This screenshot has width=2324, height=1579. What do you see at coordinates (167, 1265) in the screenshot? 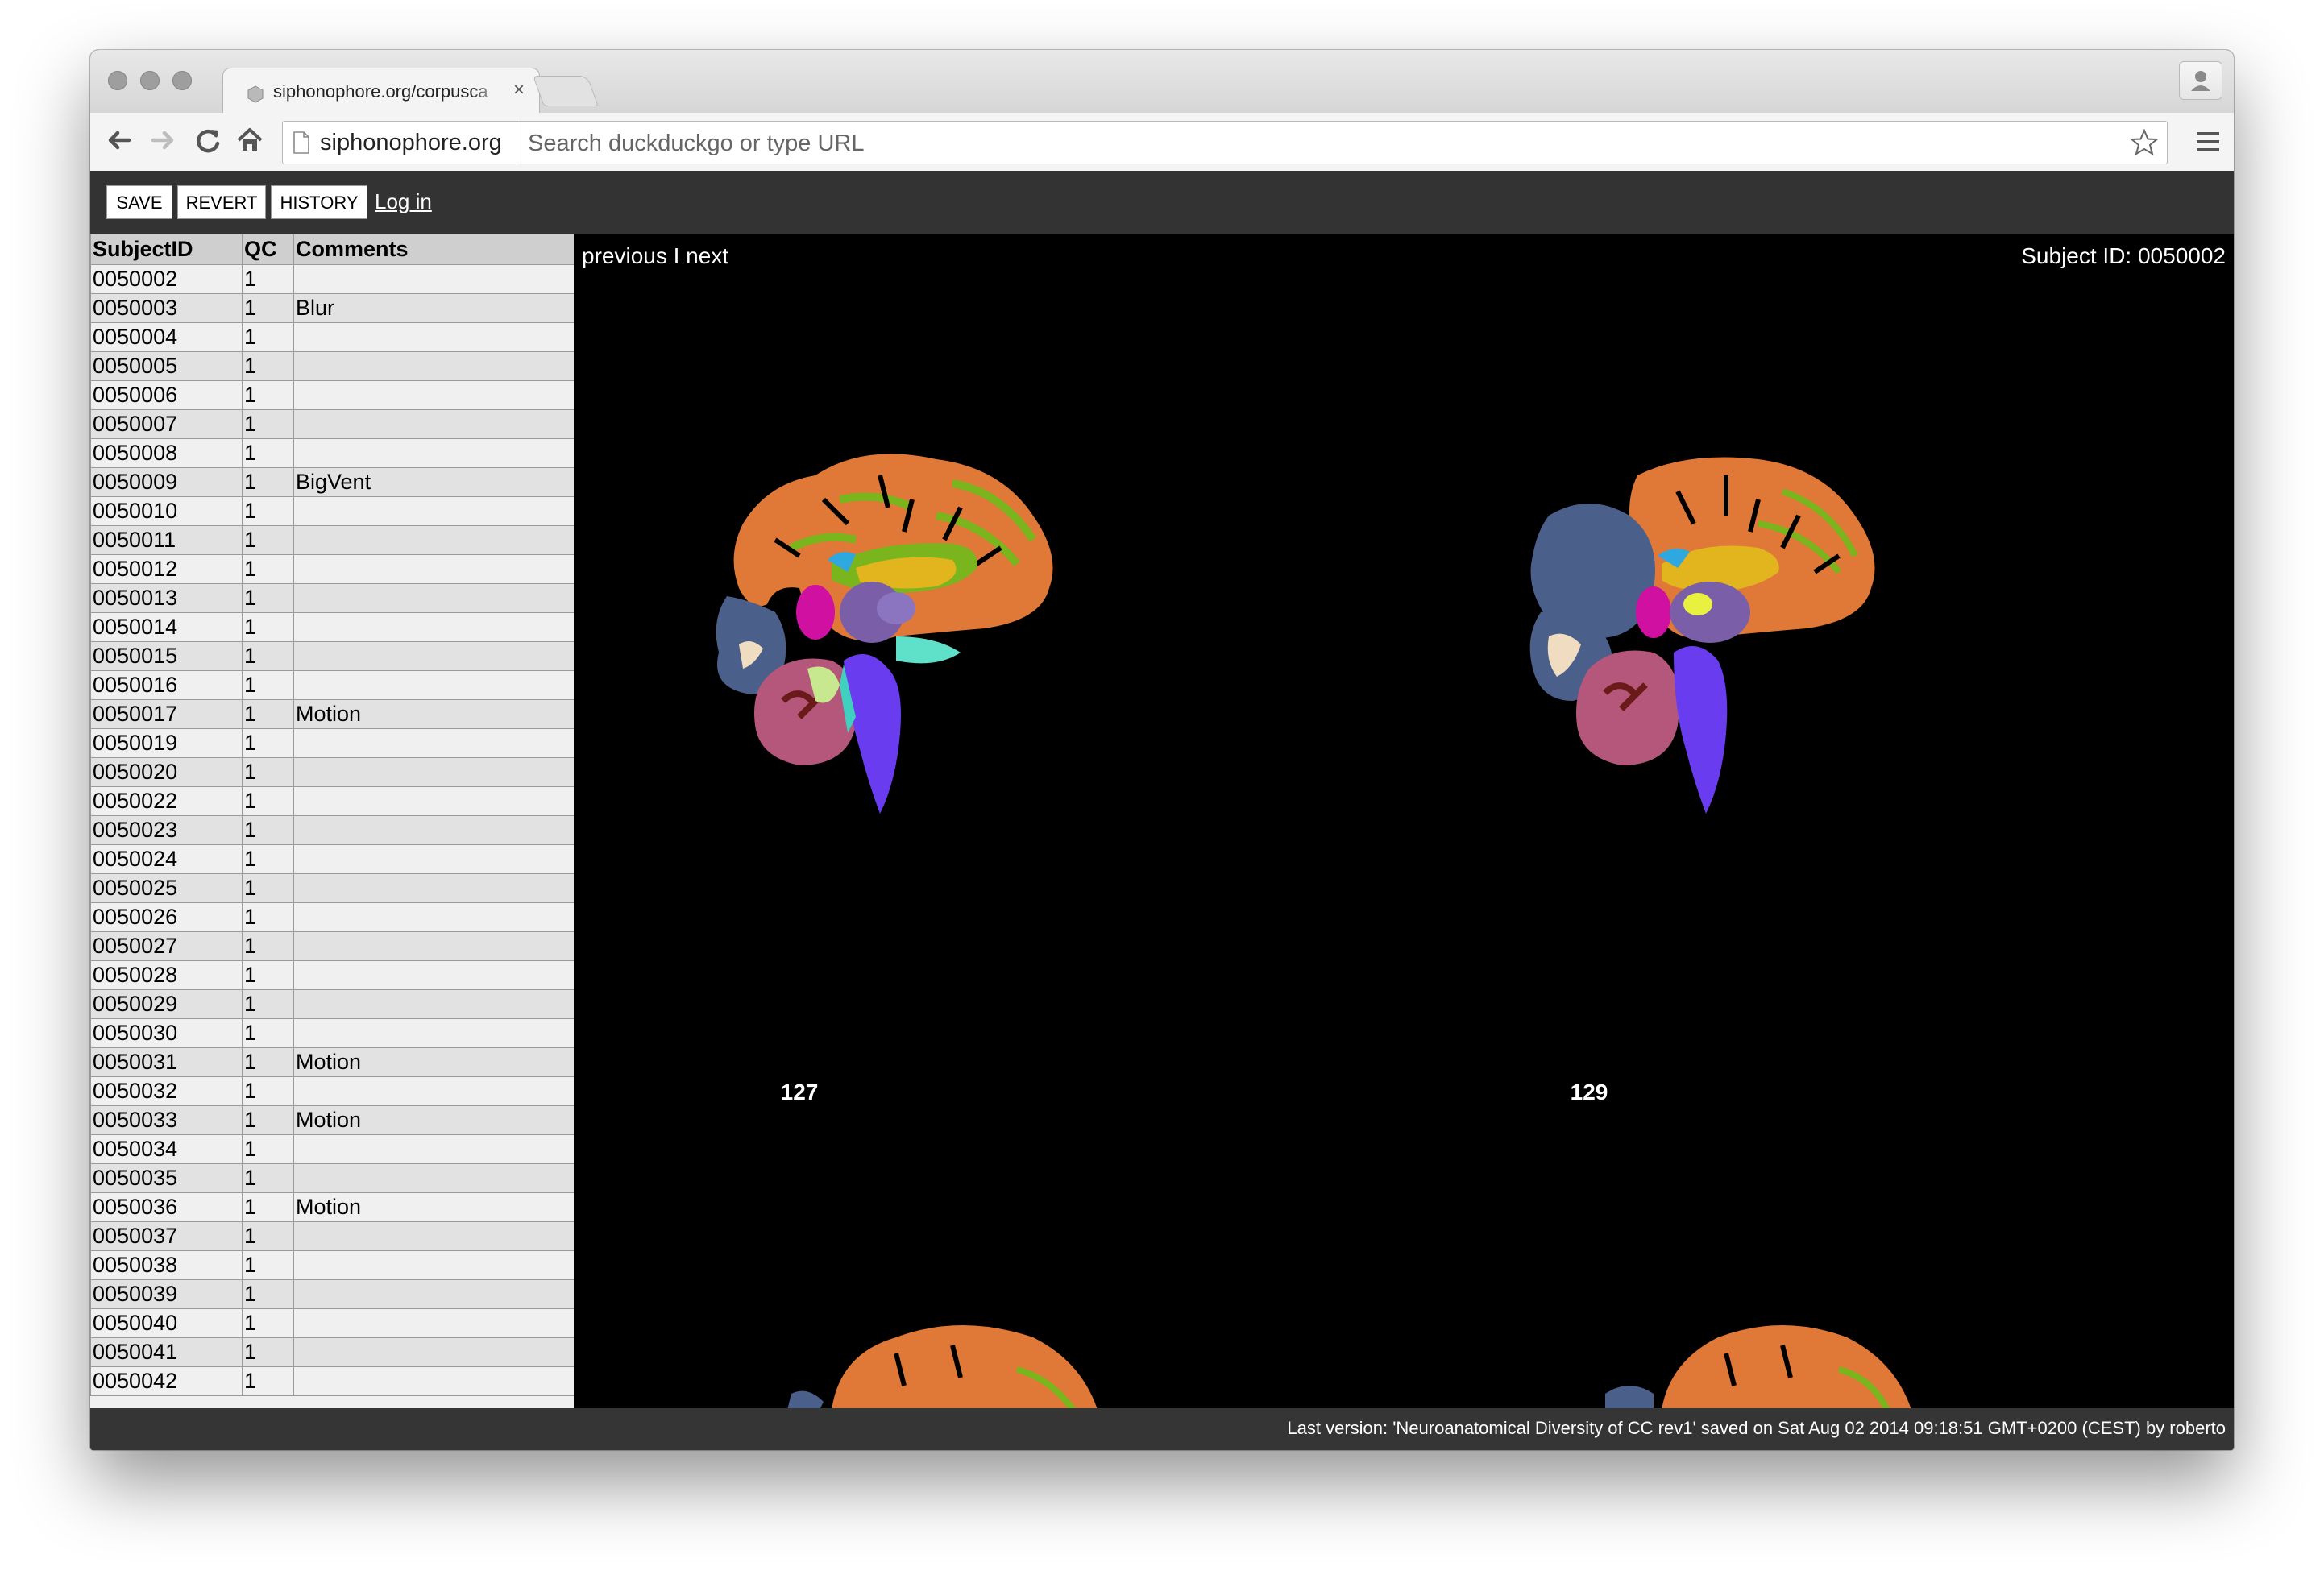
I see `cell-subjectid: 0050038` at bounding box center [167, 1265].